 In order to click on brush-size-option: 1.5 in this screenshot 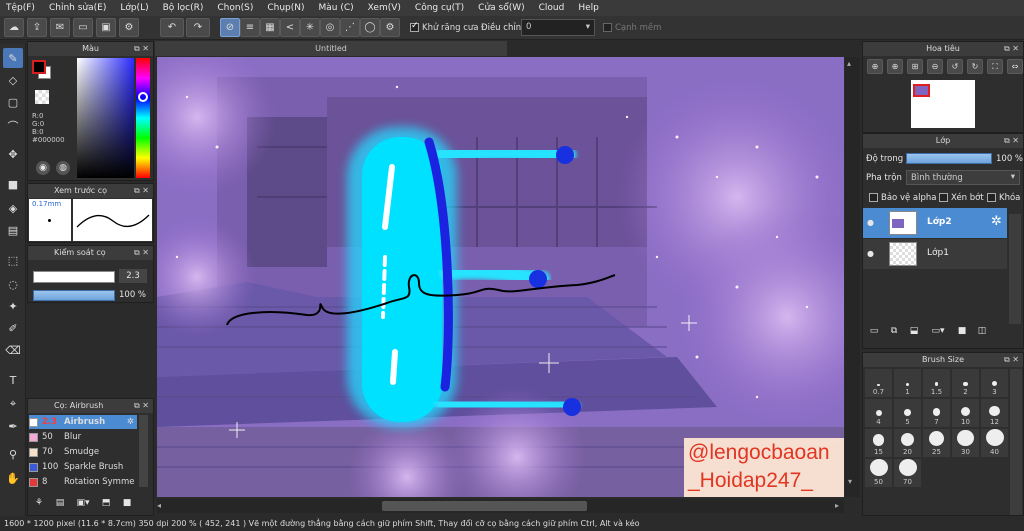, I will do `click(936, 383)`.